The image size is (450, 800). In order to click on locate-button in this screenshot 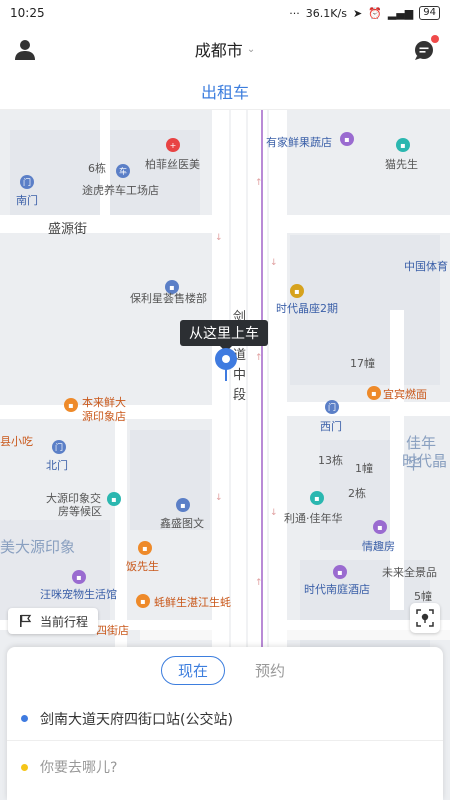, I will do `click(425, 618)`.